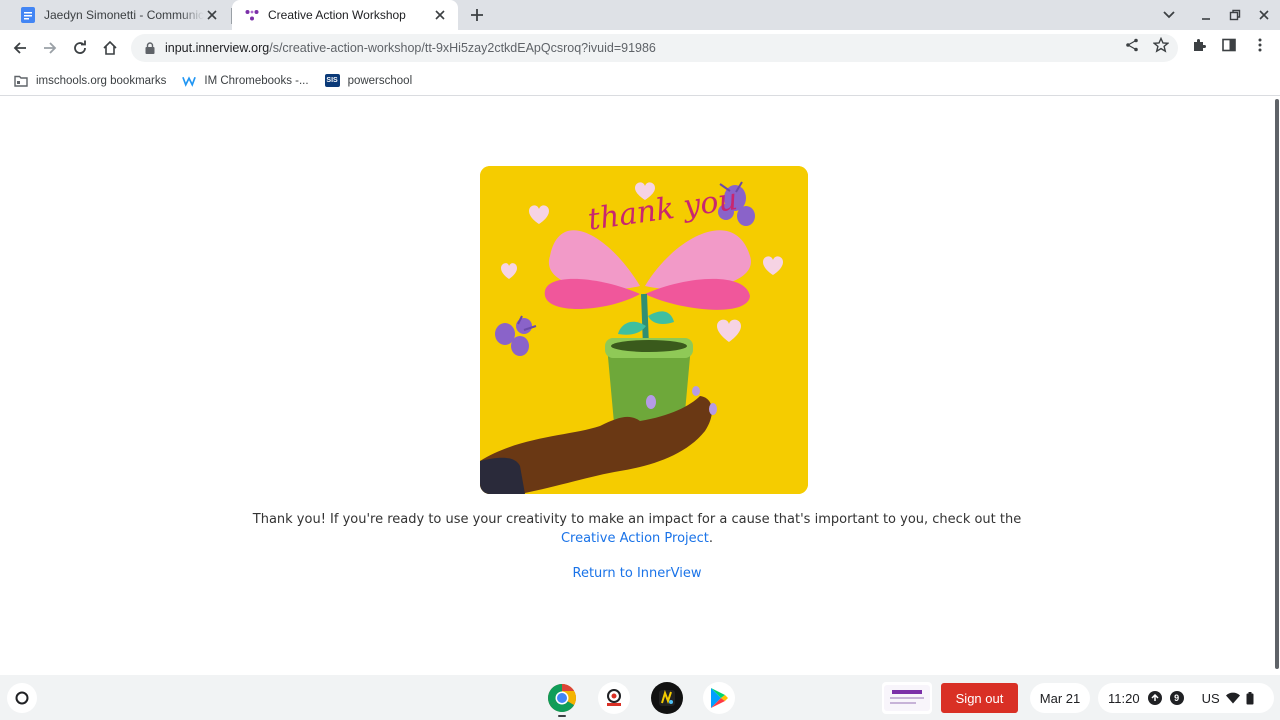  I want to click on restore-icon, so click(1235, 15).